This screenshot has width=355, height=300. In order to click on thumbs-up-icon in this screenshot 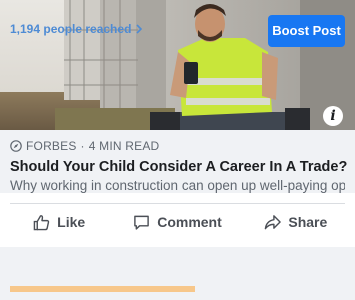, I will do `click(41, 222)`.